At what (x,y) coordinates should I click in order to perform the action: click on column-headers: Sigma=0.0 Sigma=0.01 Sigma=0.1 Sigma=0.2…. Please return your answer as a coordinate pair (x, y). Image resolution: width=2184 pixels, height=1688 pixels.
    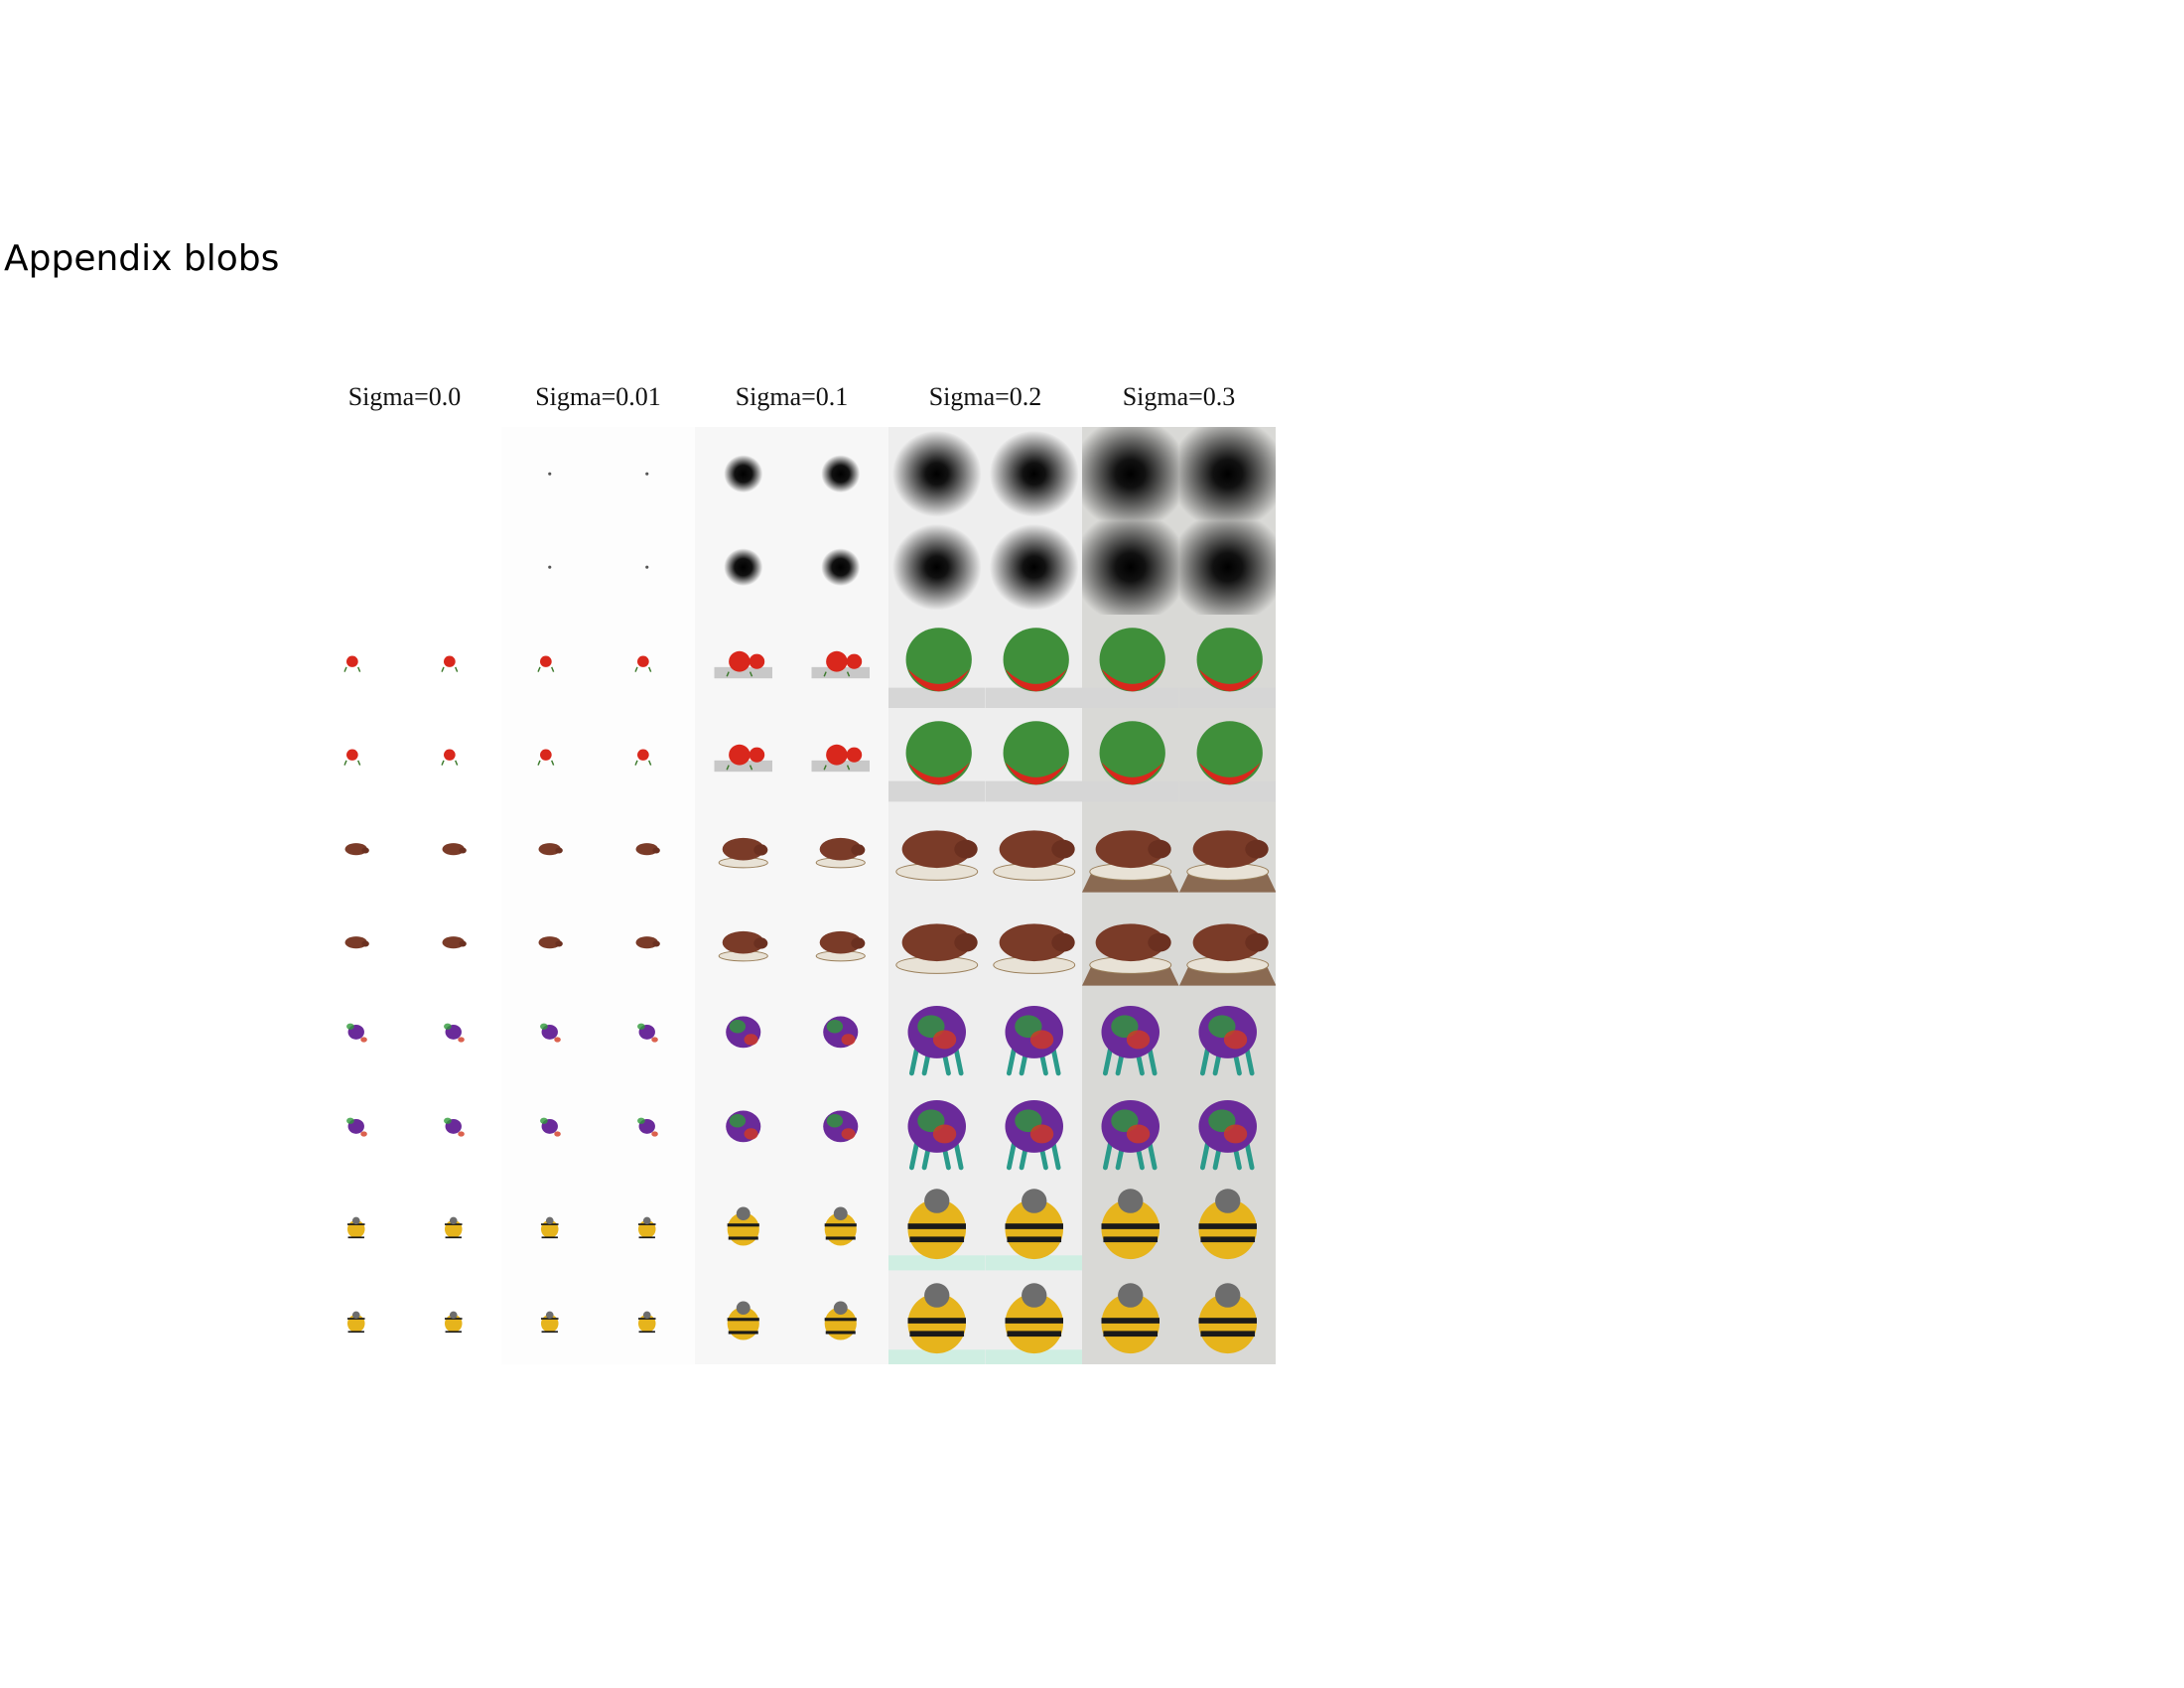
    Looking at the image, I should click on (792, 402).